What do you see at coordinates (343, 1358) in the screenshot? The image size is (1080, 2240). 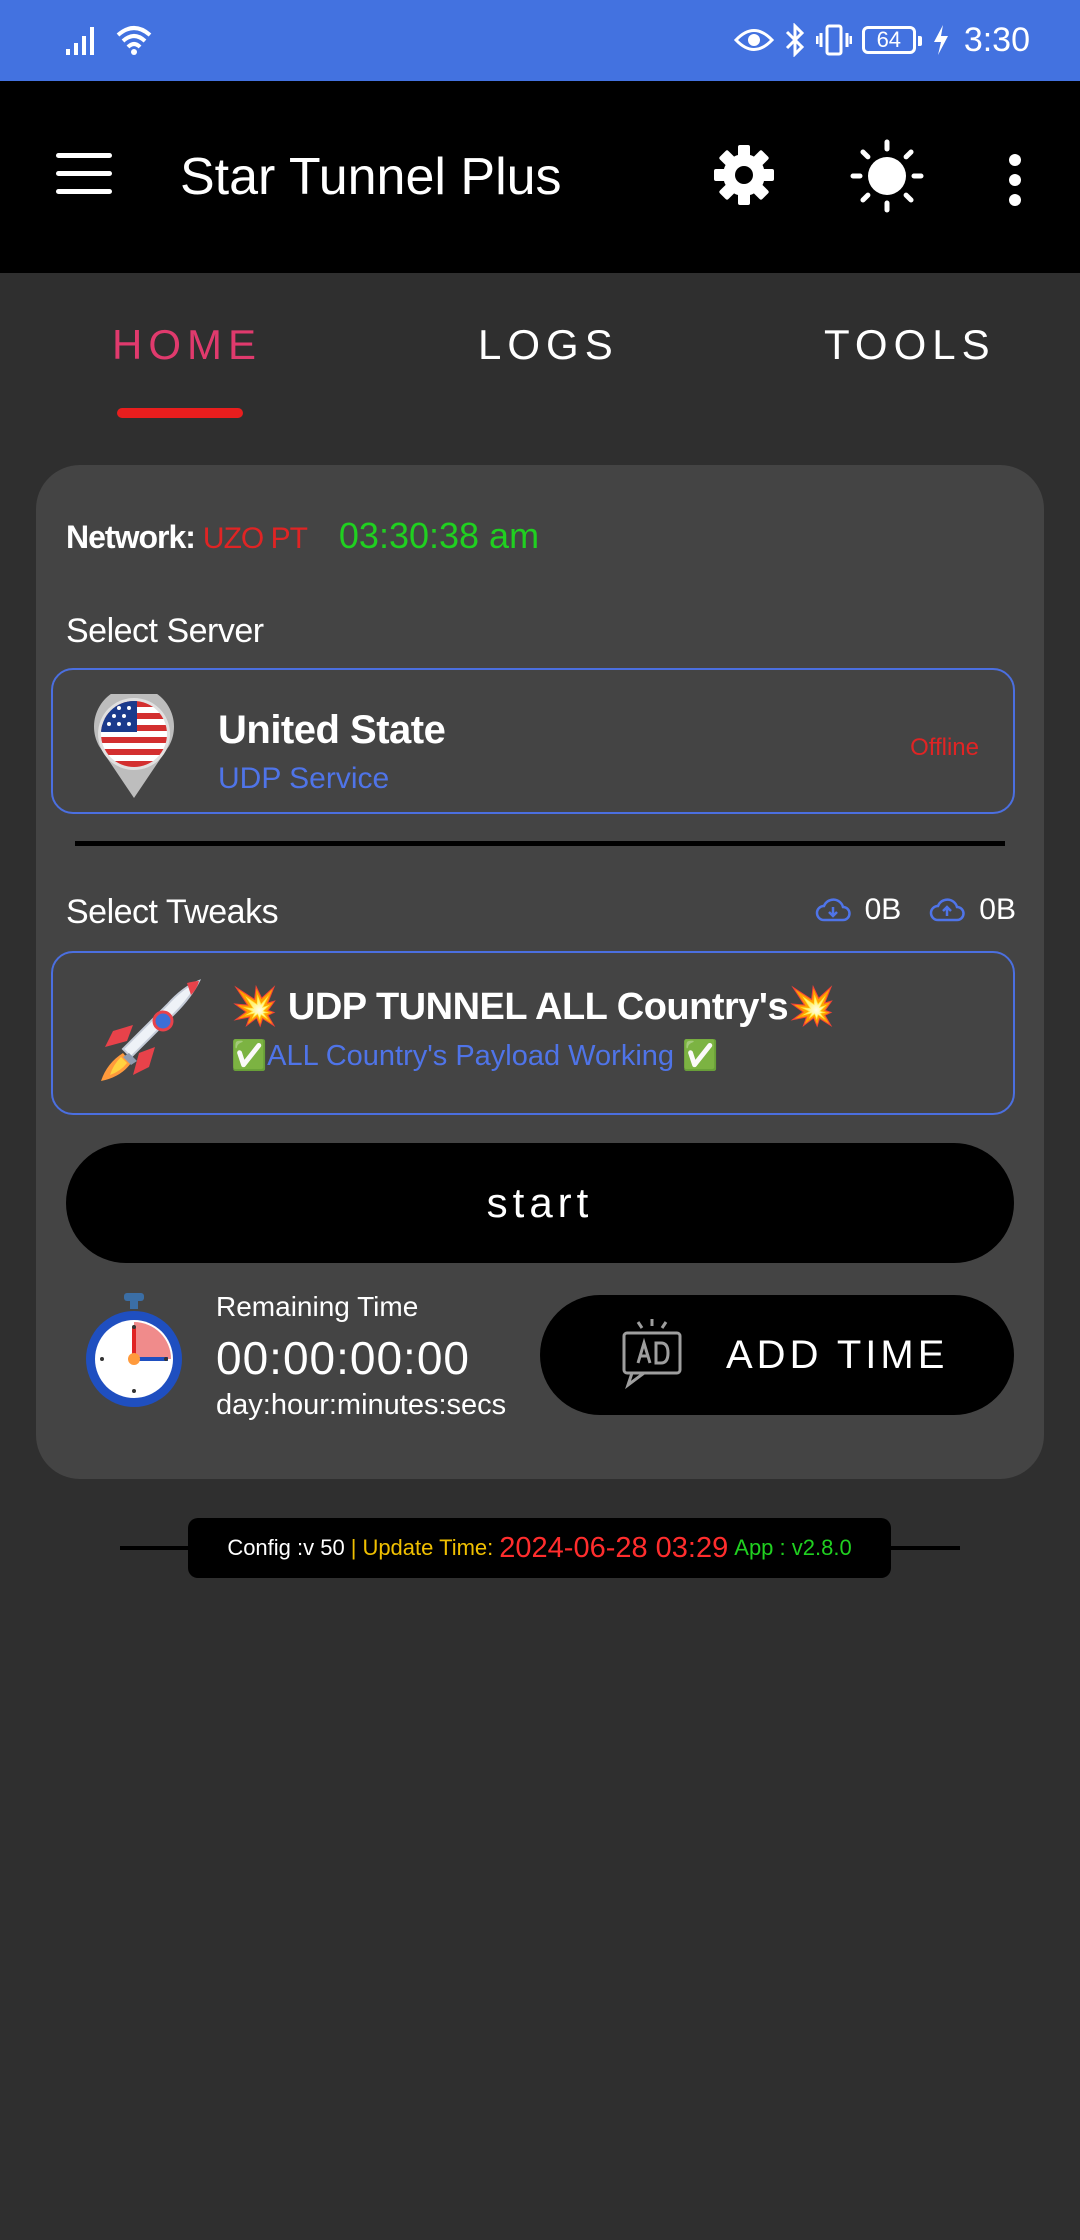 I see `remaining-value: 00:00:00:00` at bounding box center [343, 1358].